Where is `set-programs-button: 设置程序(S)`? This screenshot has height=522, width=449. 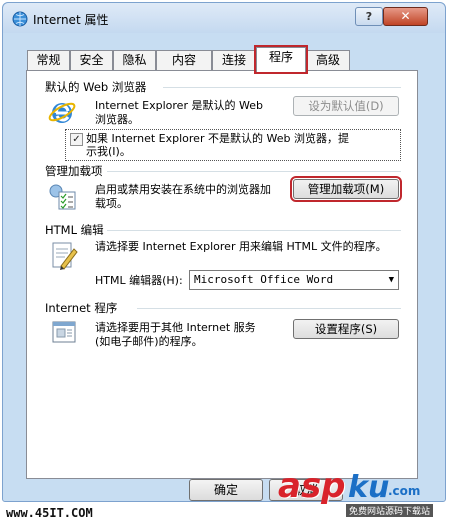 set-programs-button: 设置程序(S) is located at coordinates (346, 329).